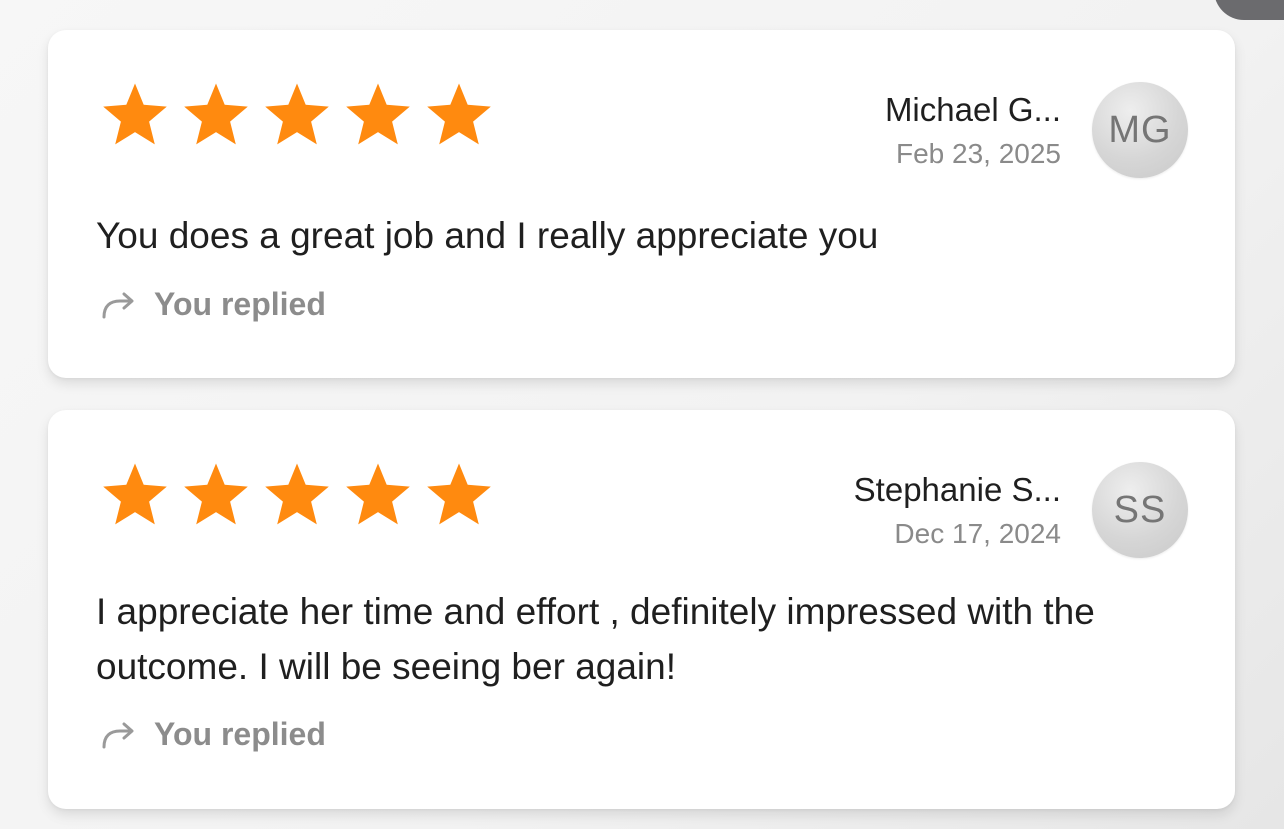  I want to click on avatar-initials: SS, so click(1140, 509).